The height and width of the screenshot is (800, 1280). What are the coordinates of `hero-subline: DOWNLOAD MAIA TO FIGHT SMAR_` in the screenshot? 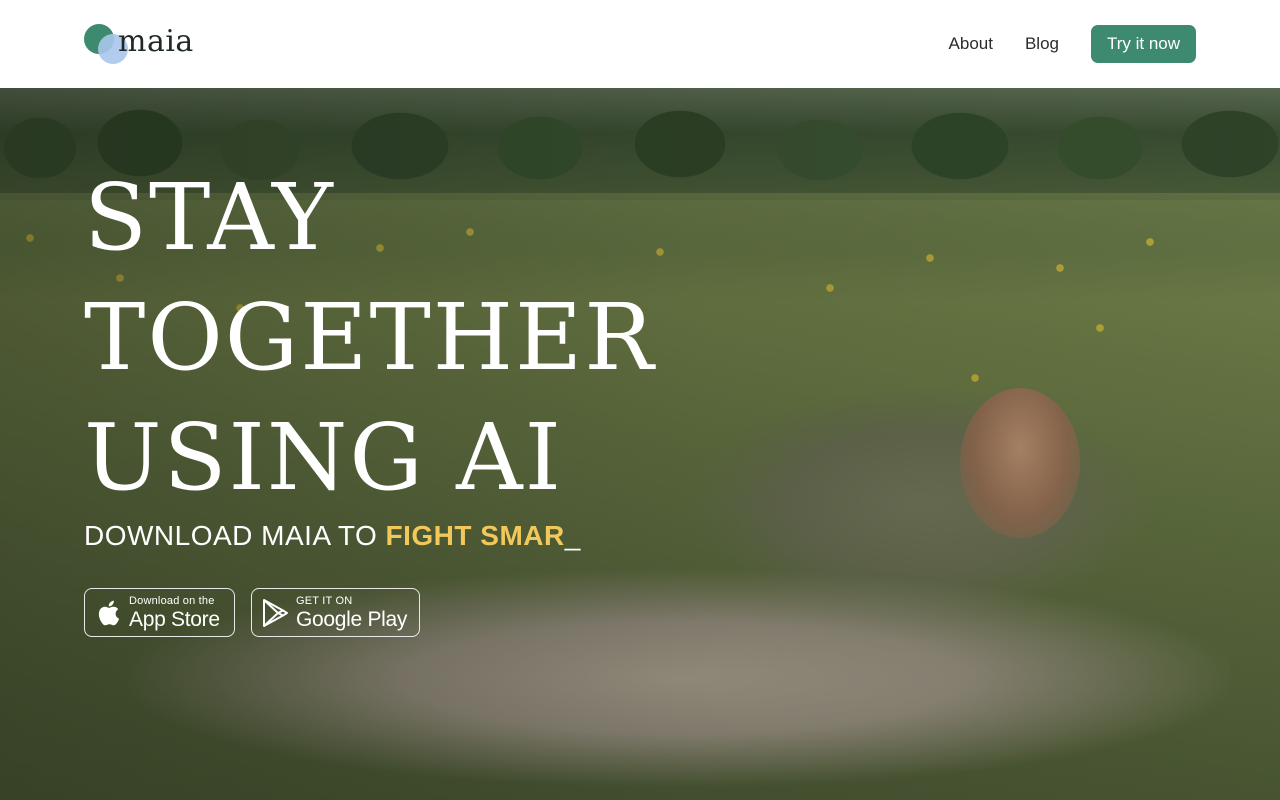 It's located at (332, 536).